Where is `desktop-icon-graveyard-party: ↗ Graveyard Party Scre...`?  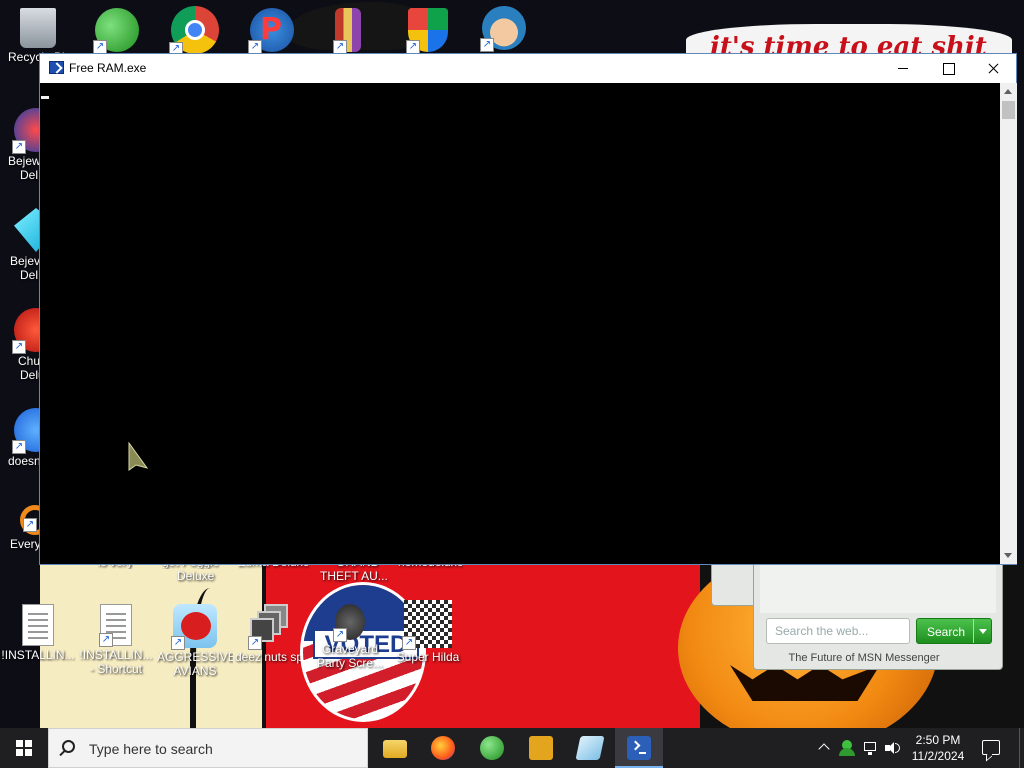
desktop-icon-graveyard-party: ↗ Graveyard Party Scre... is located at coordinates (350, 637).